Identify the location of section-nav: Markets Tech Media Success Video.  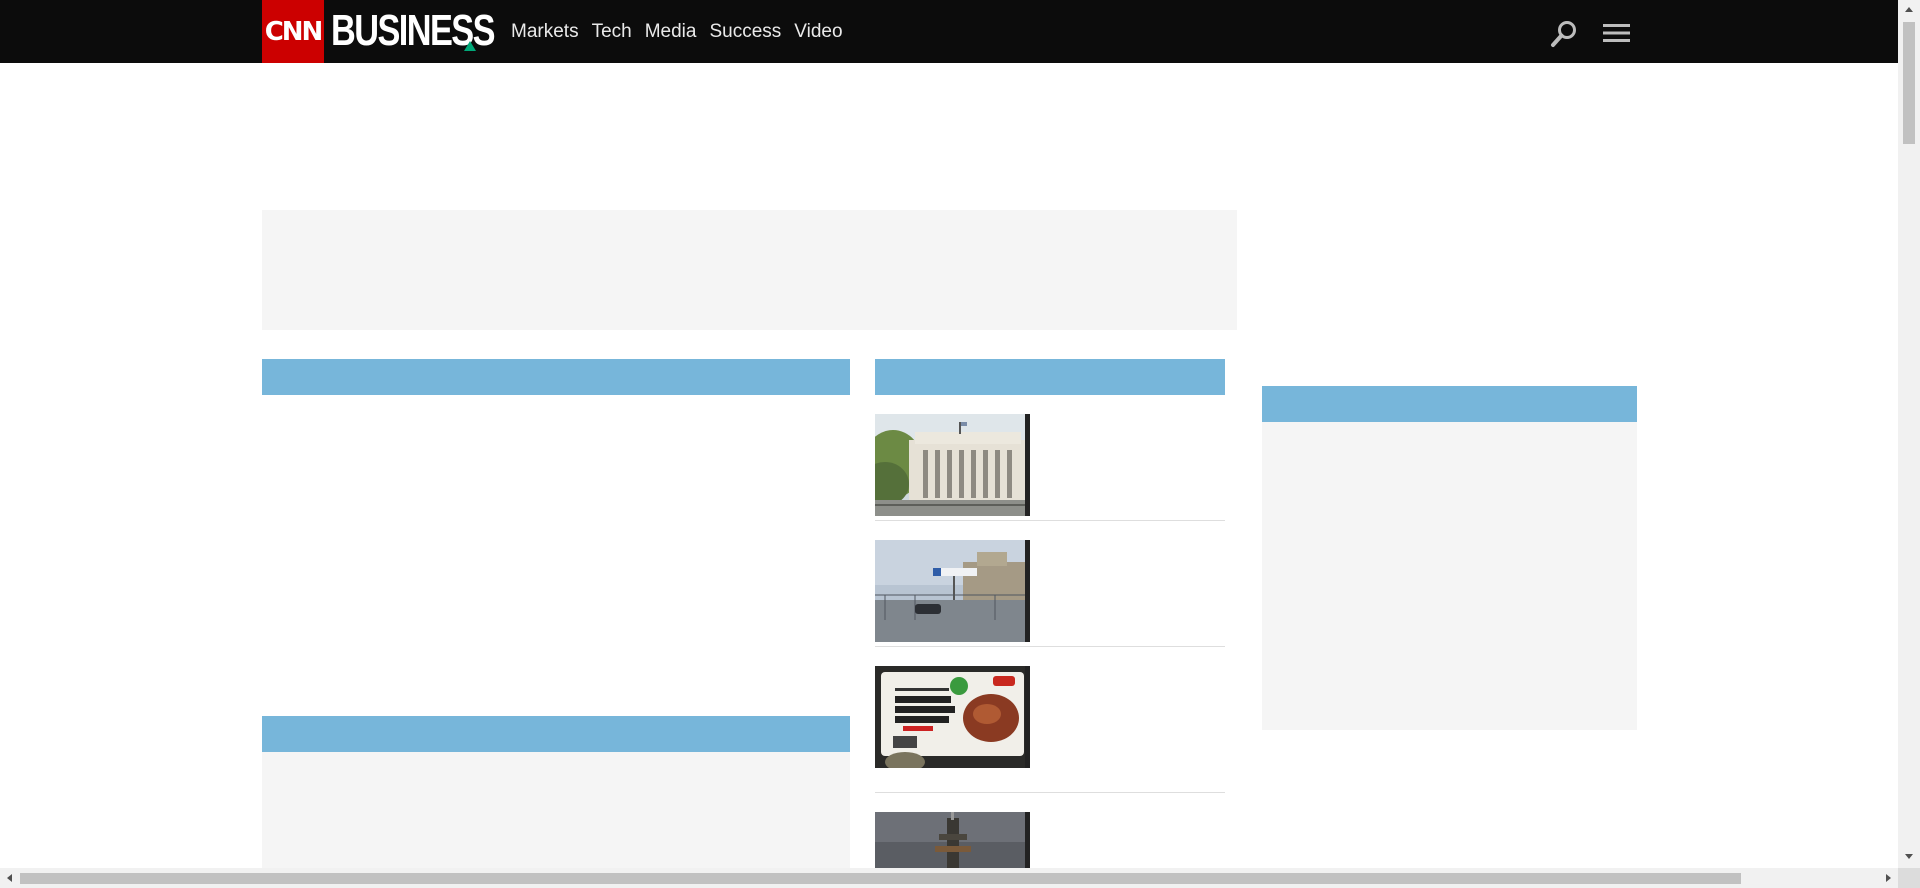
(677, 31).